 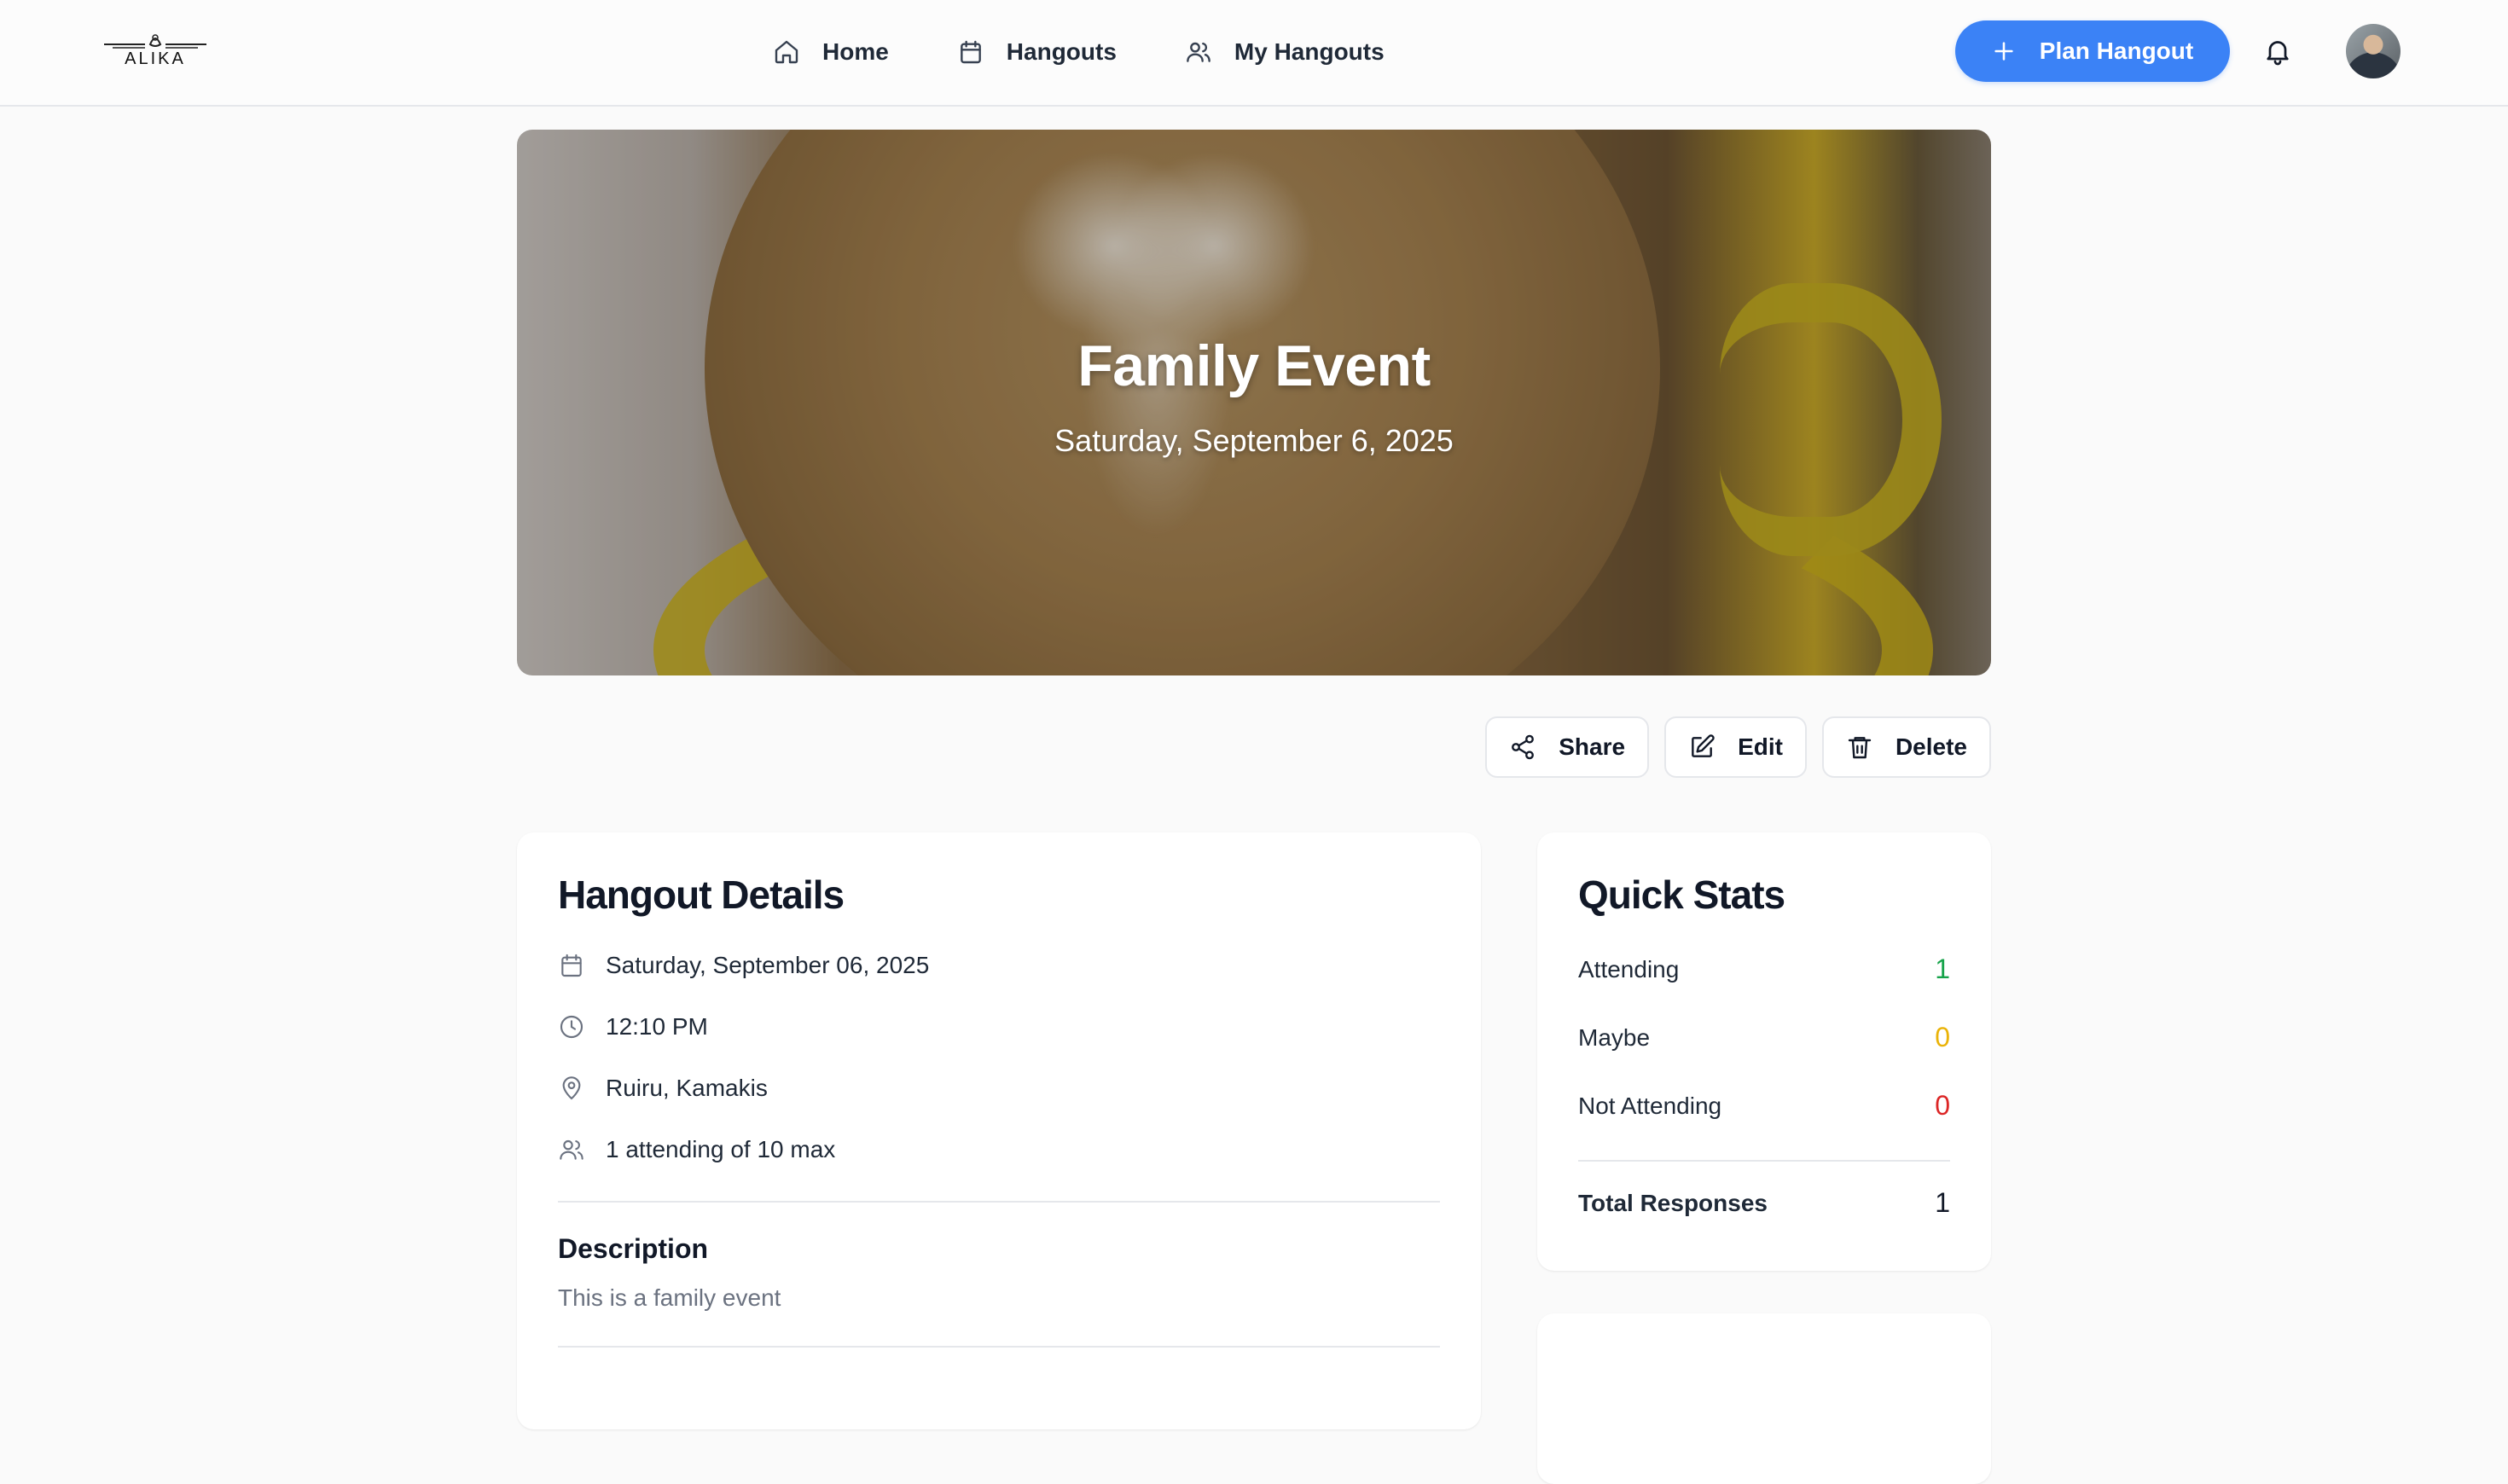 I want to click on trash-icon, so click(x=1860, y=748).